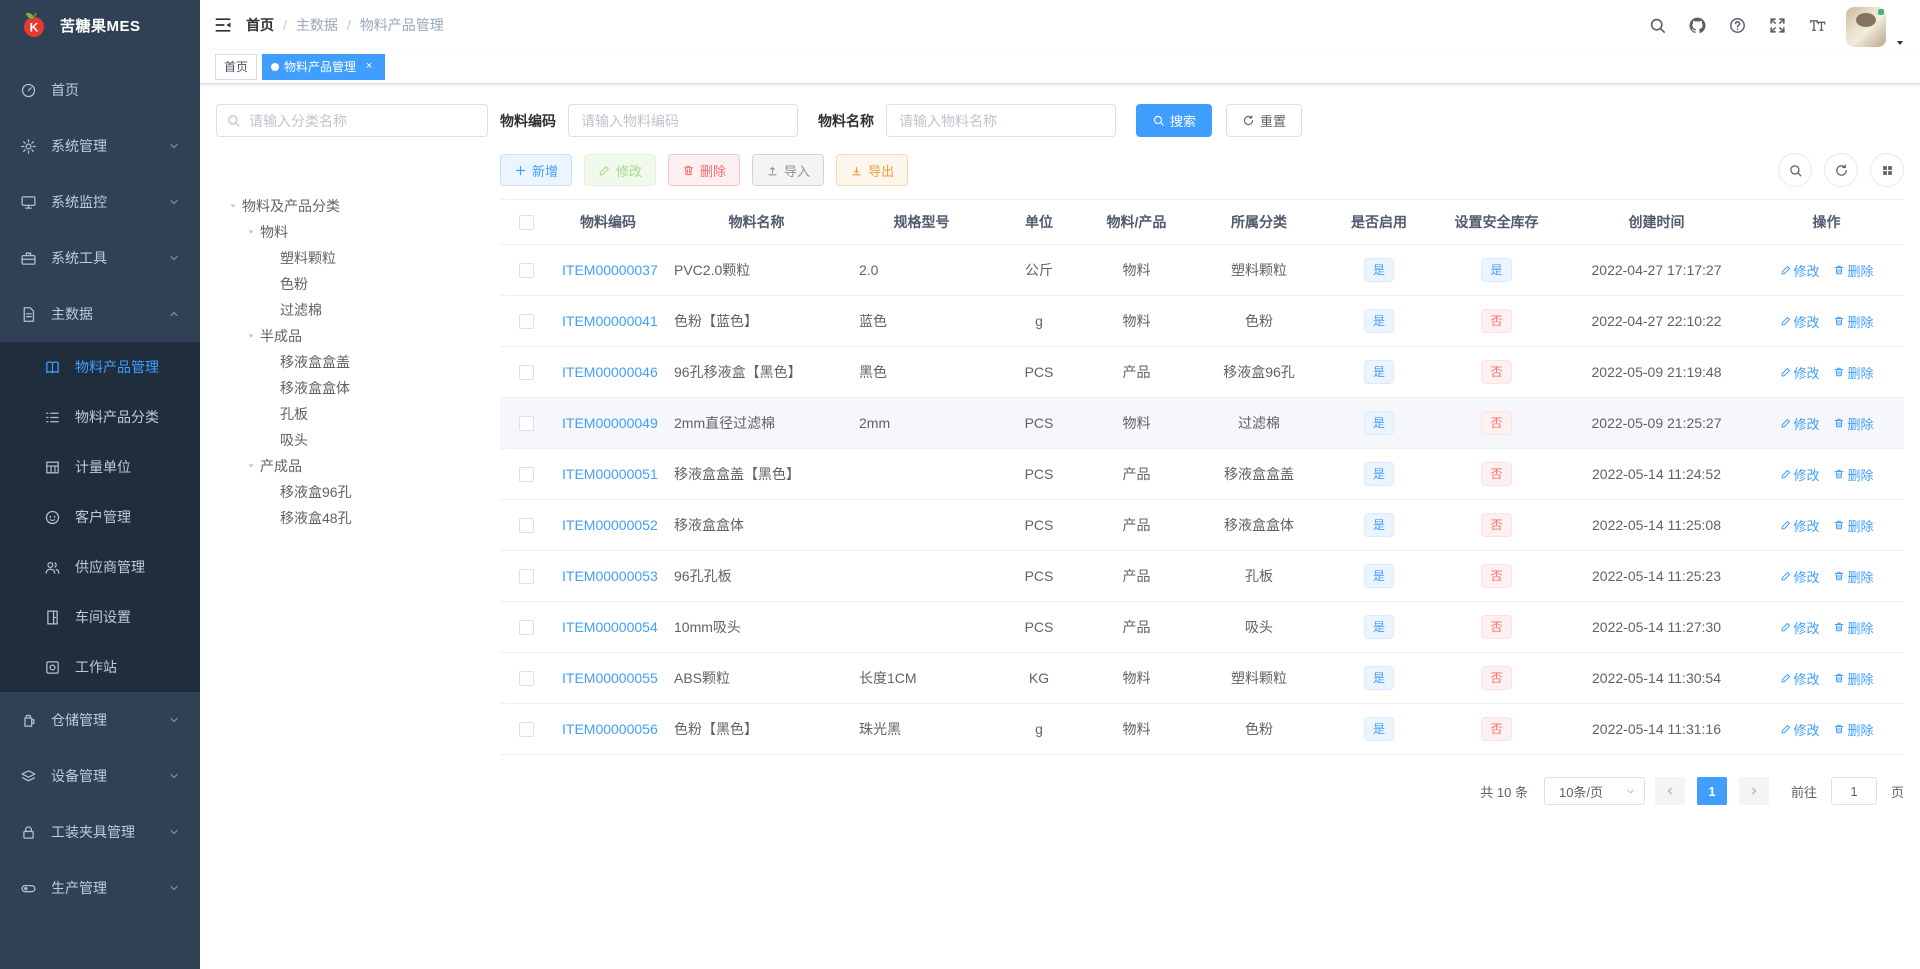  What do you see at coordinates (352, 414) in the screenshot?
I see `tree-node: 孔板` at bounding box center [352, 414].